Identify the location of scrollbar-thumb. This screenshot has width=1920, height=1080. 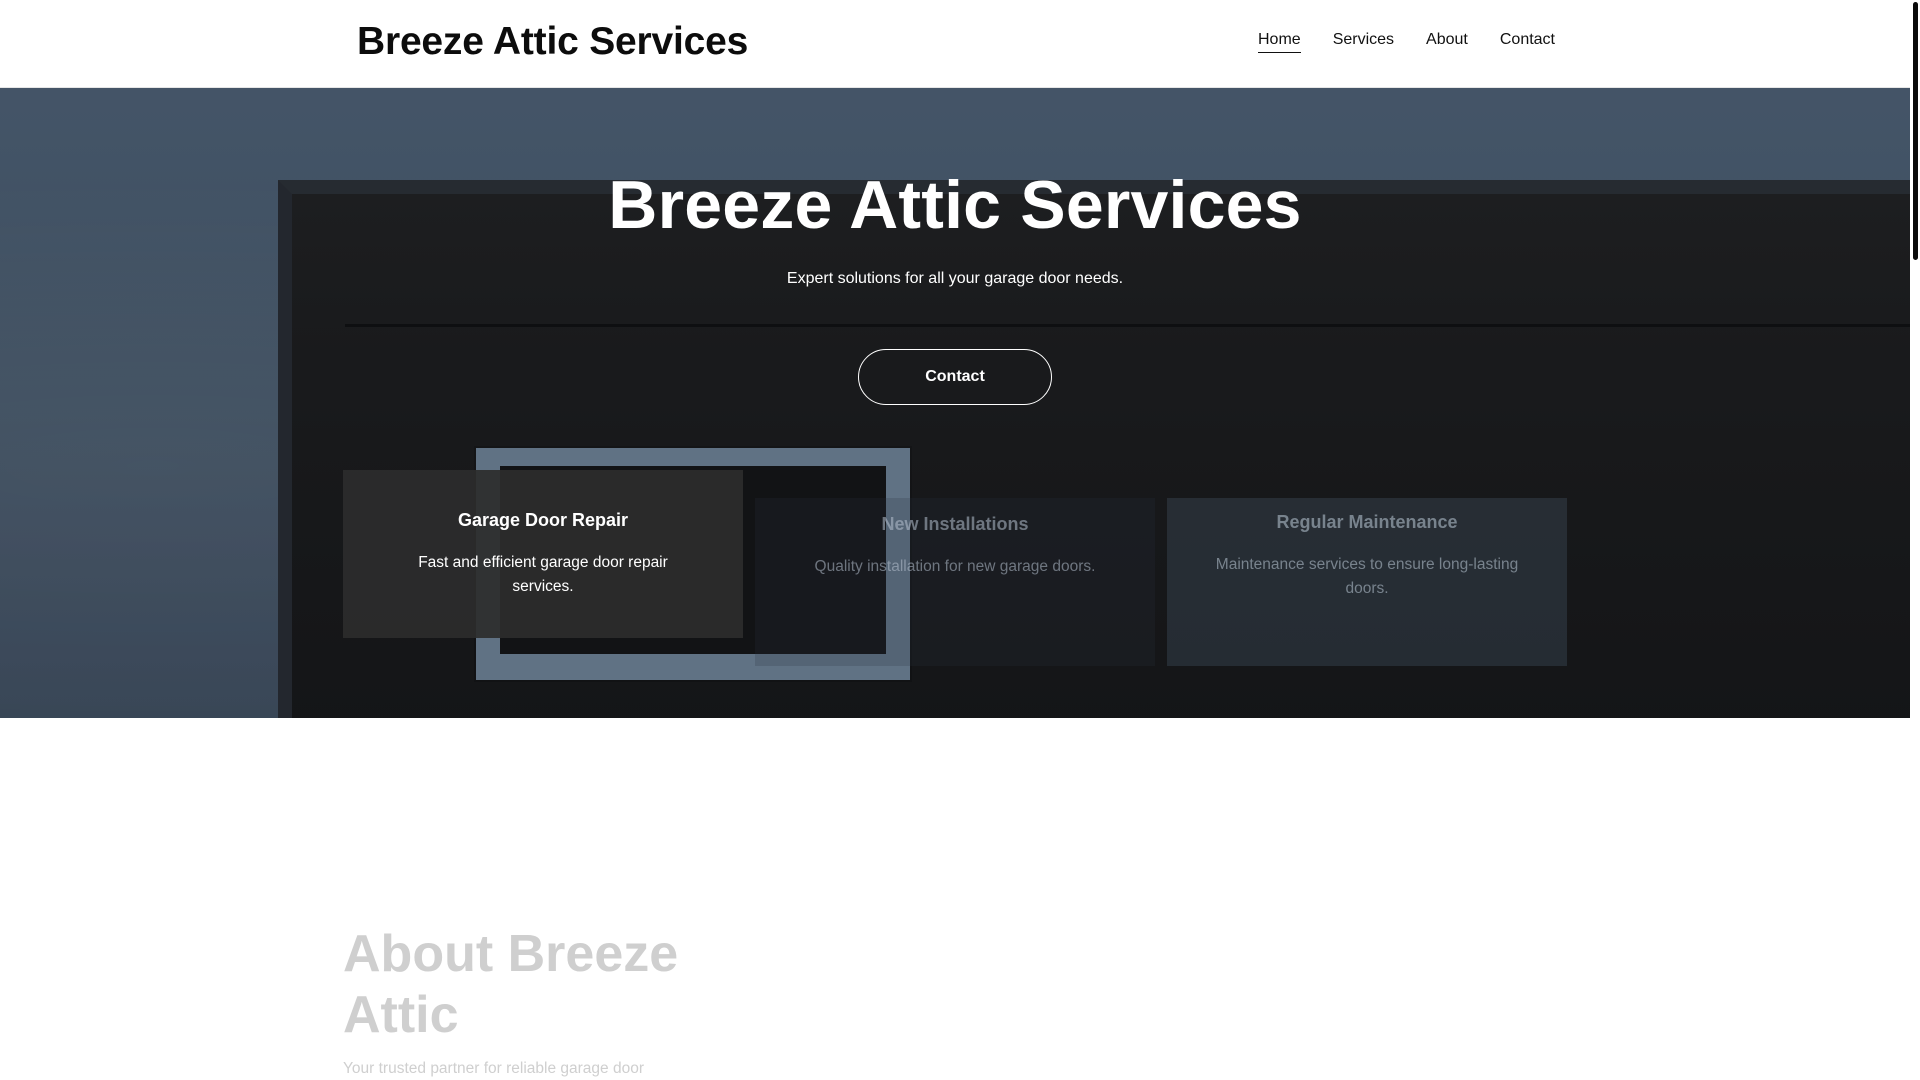
(1915, 131).